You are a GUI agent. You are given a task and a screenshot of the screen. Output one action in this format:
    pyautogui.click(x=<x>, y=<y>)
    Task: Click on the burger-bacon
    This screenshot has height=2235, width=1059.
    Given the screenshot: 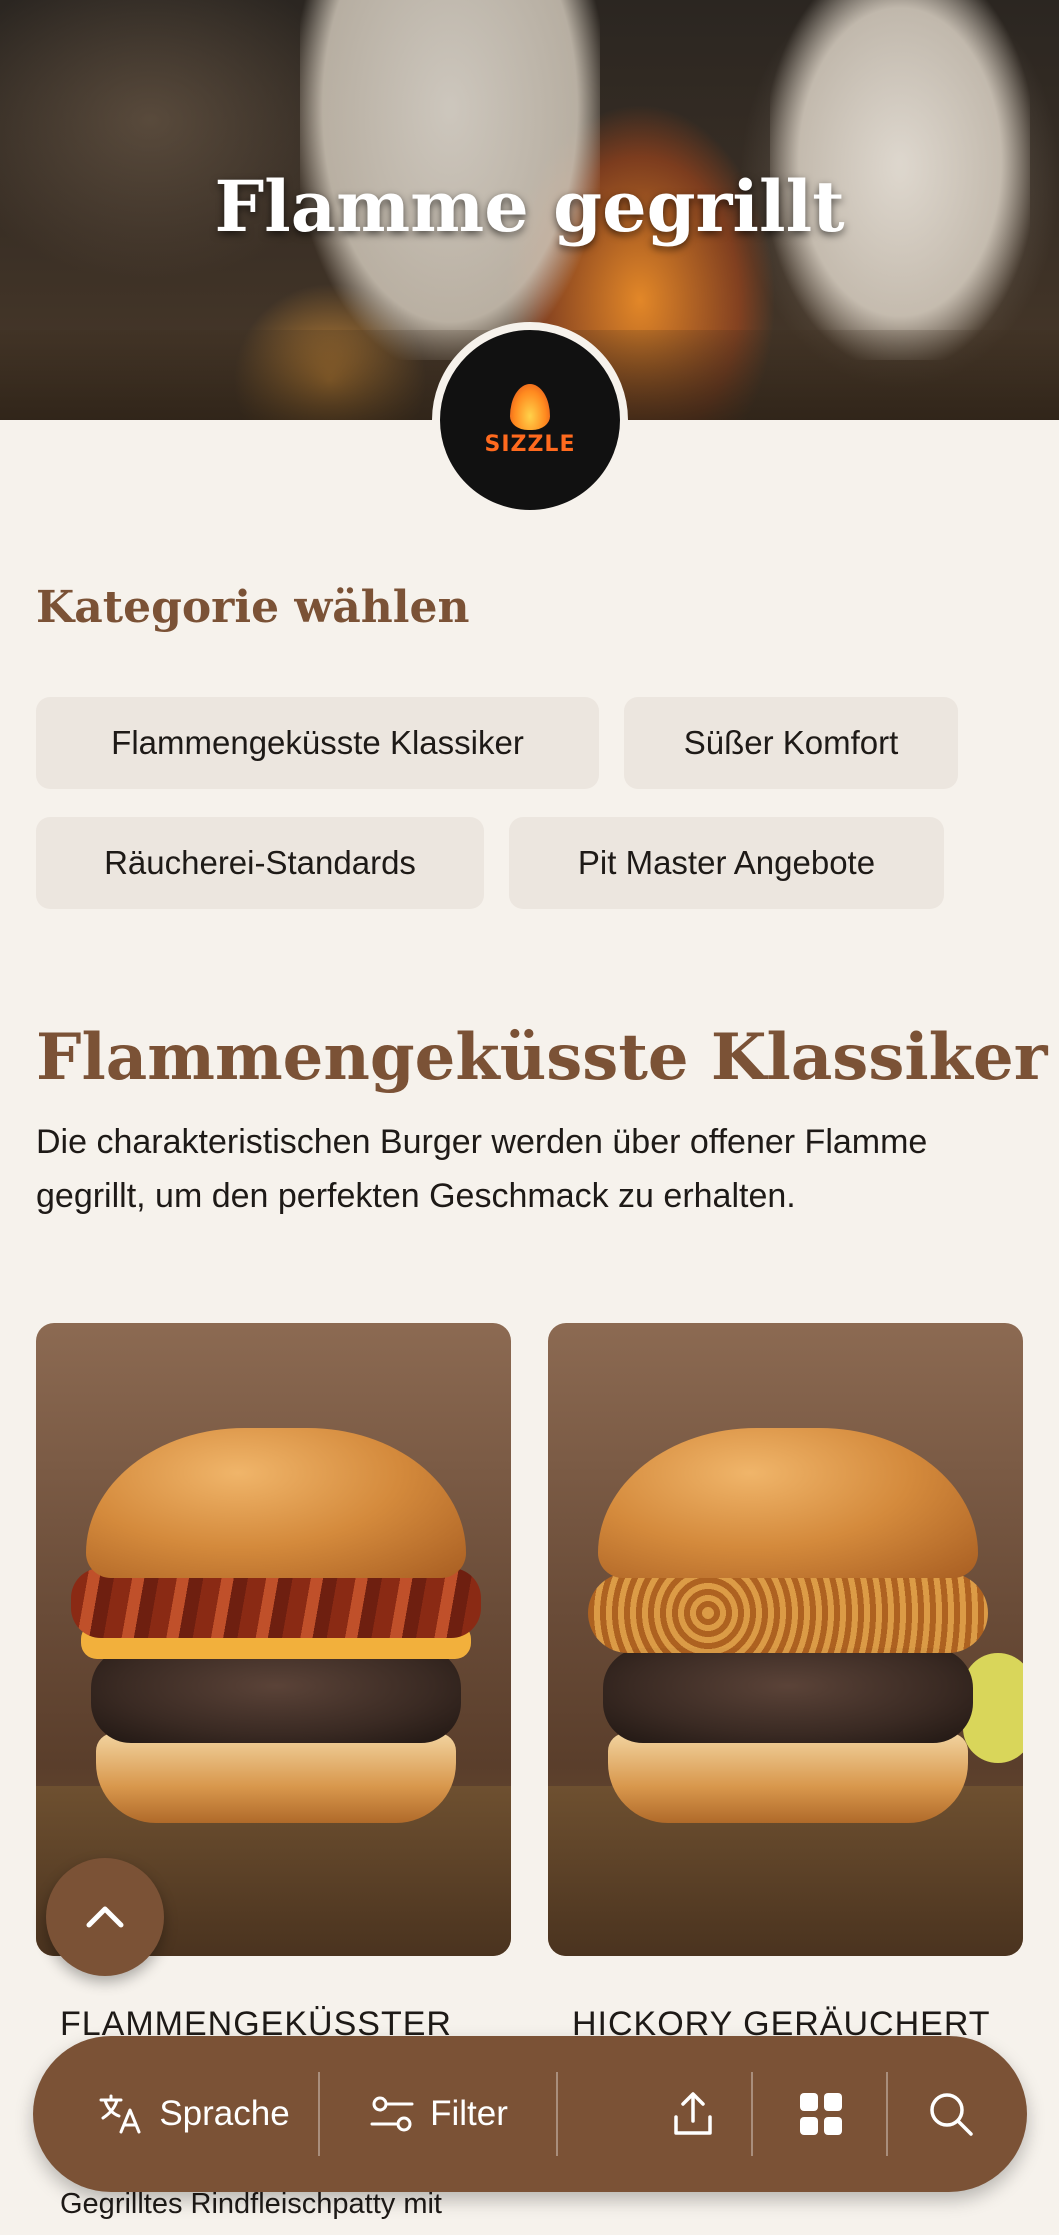 What is the action you would take?
    pyautogui.click(x=276, y=1603)
    